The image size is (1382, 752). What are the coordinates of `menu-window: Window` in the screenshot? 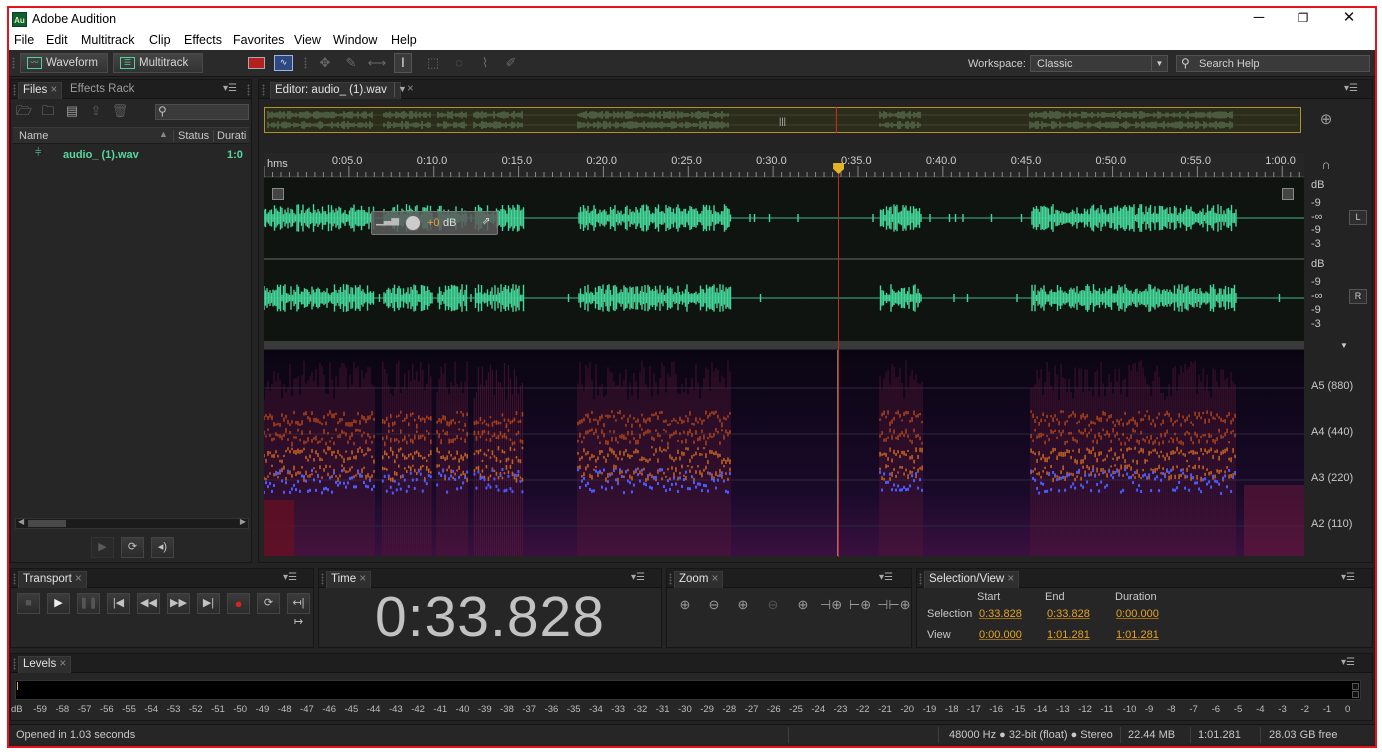 It's located at (355, 40).